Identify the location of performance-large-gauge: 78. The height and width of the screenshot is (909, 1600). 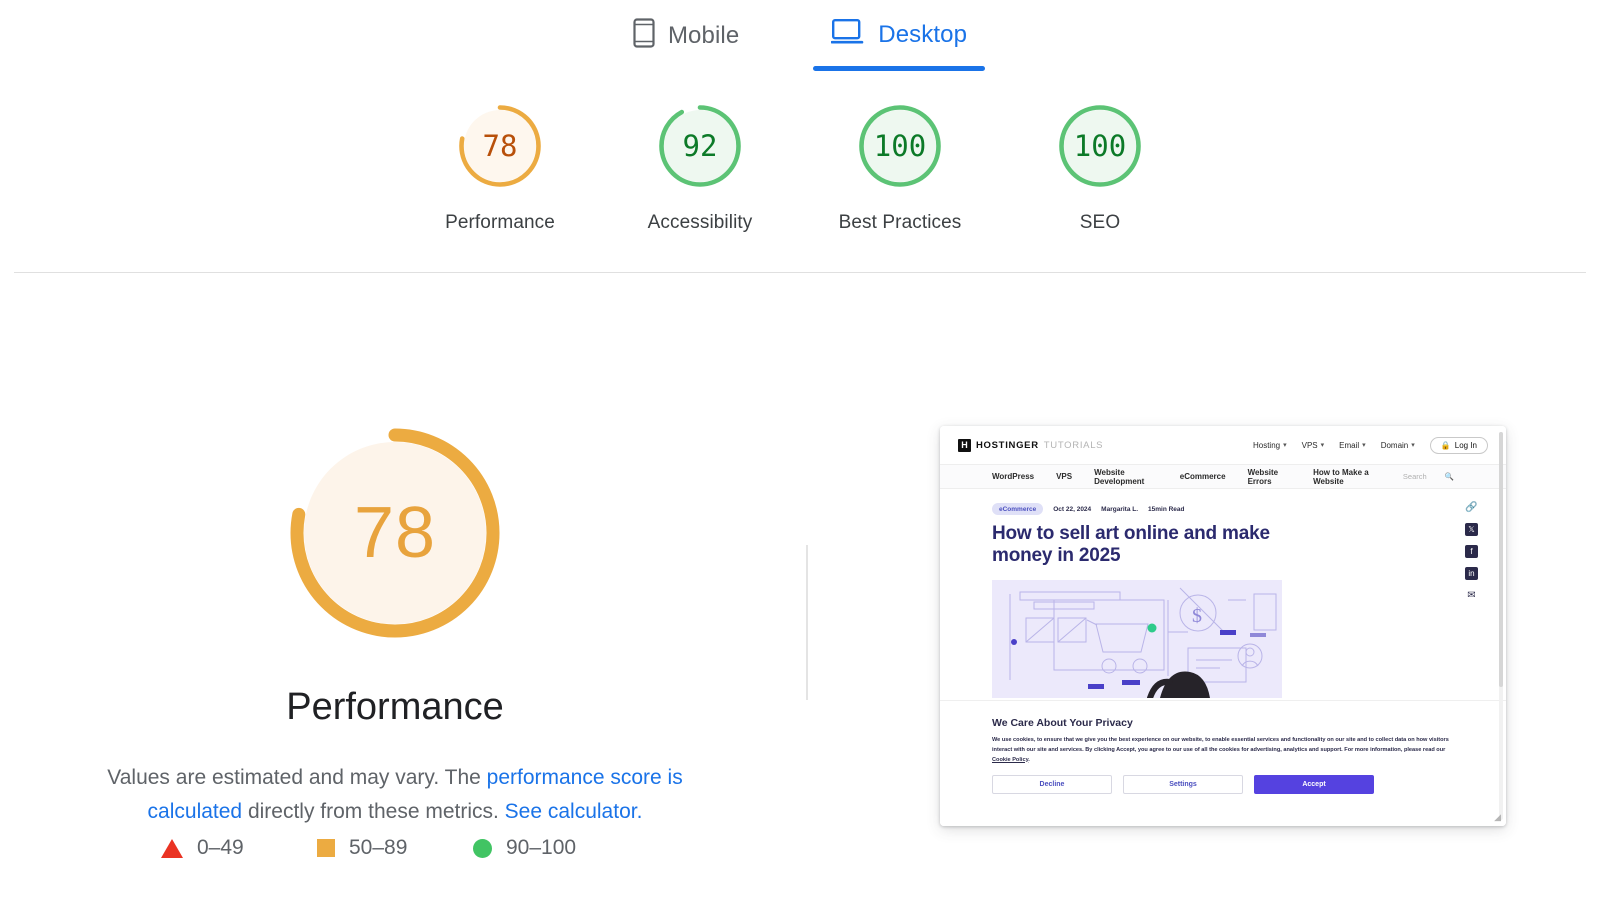
(395, 533).